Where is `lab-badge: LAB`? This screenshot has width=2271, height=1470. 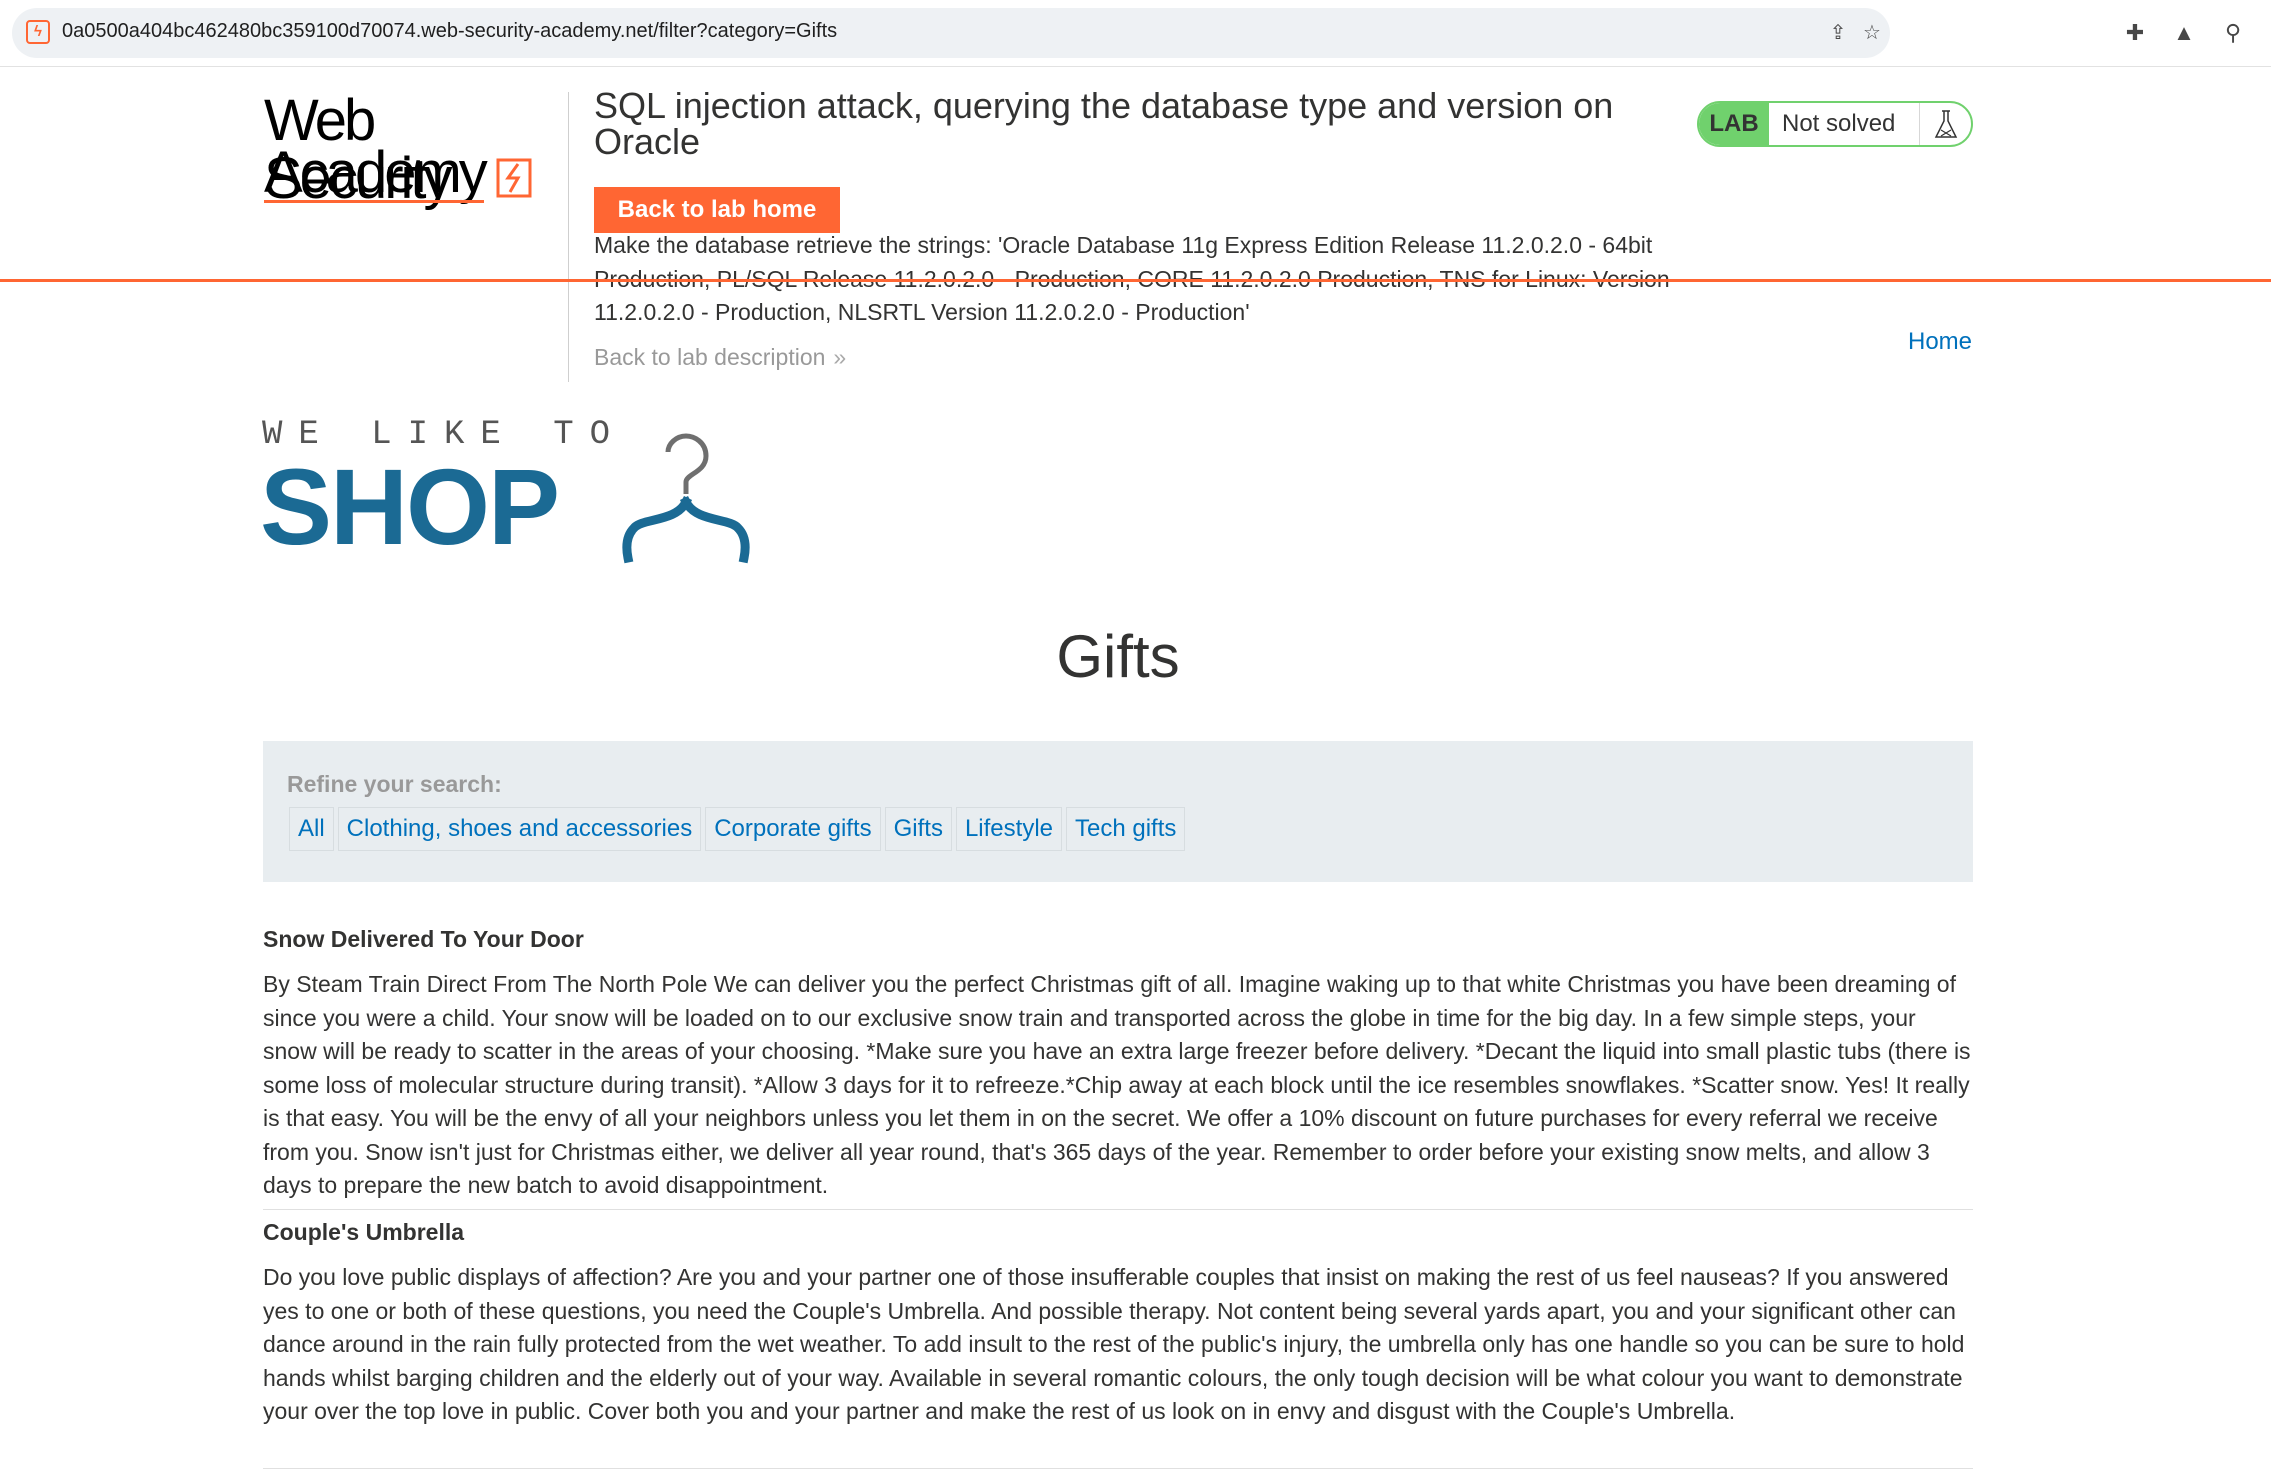
lab-badge: LAB is located at coordinates (1734, 124).